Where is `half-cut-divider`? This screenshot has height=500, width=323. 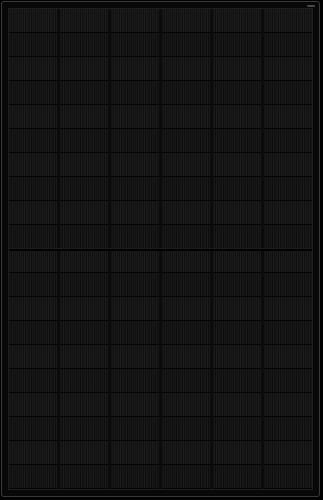 half-cut-divider is located at coordinates (160, 250).